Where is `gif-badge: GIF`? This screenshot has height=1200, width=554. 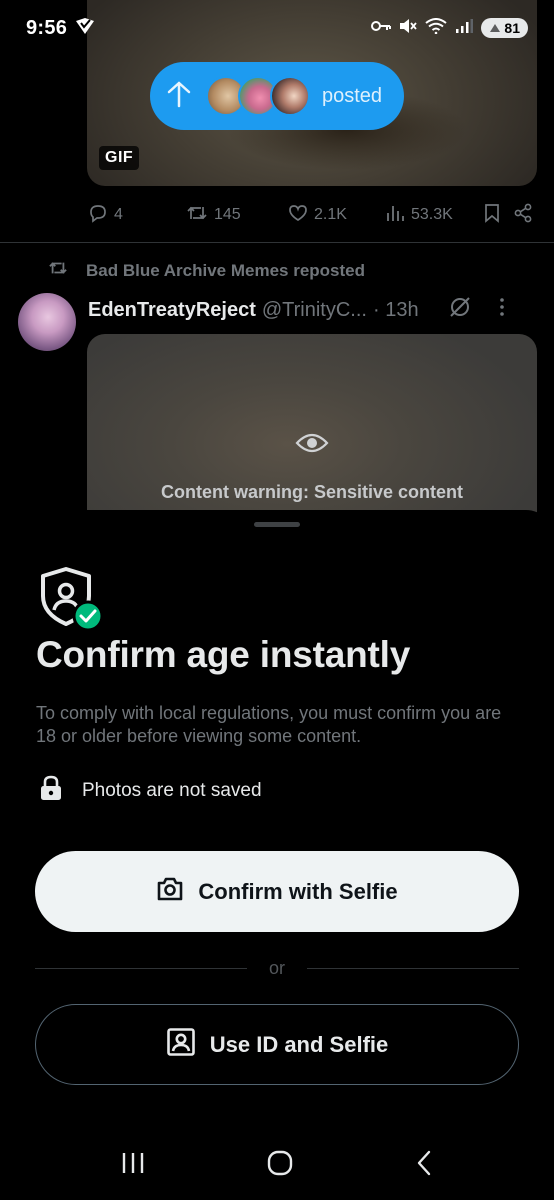
gif-badge: GIF is located at coordinates (119, 158).